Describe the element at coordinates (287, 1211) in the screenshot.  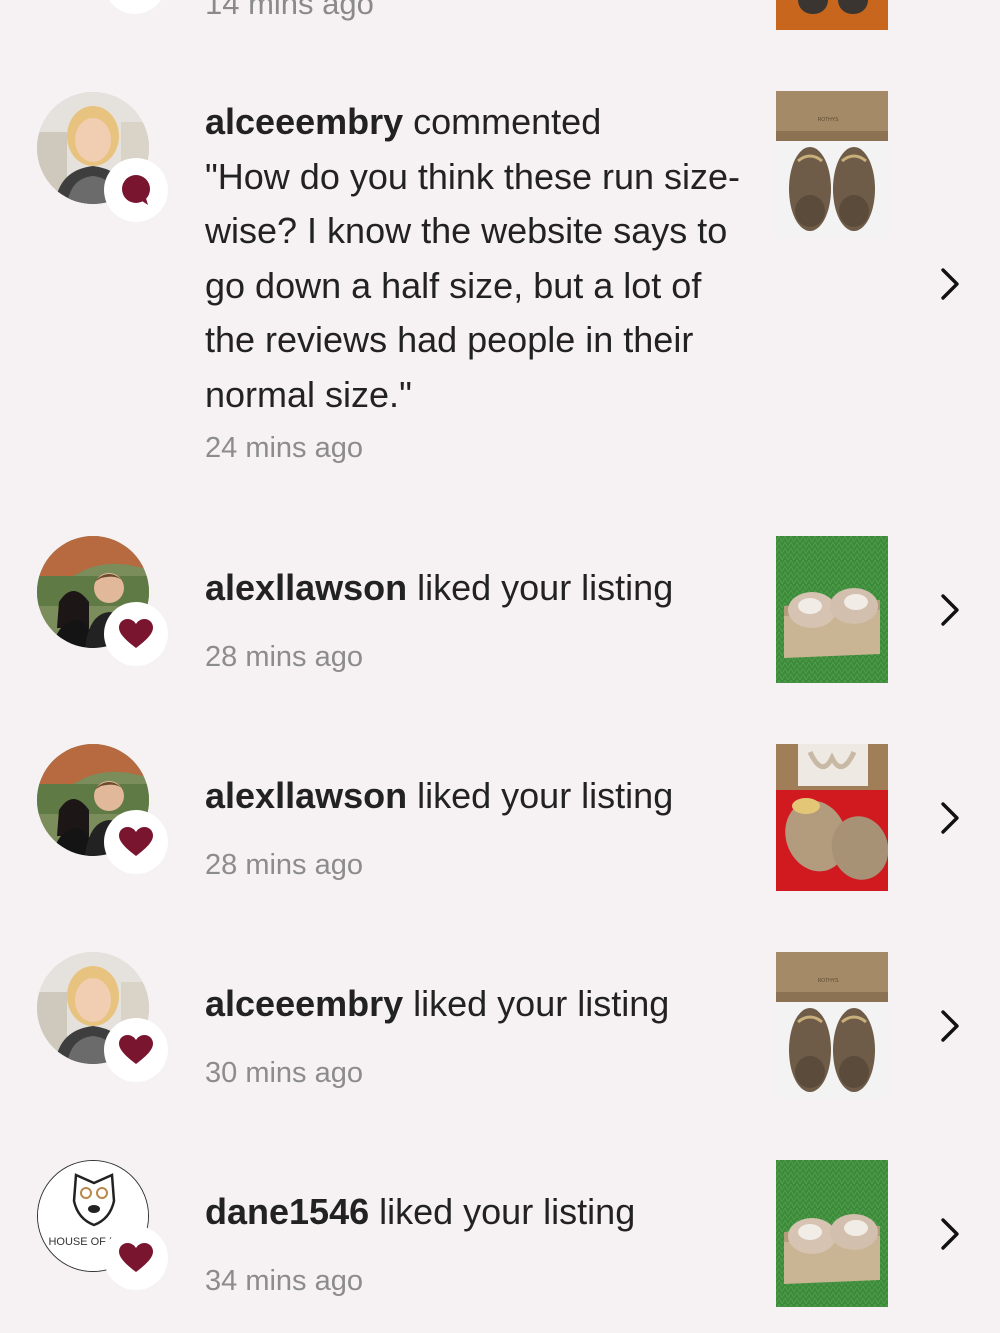
I see `username: dane1546` at that location.